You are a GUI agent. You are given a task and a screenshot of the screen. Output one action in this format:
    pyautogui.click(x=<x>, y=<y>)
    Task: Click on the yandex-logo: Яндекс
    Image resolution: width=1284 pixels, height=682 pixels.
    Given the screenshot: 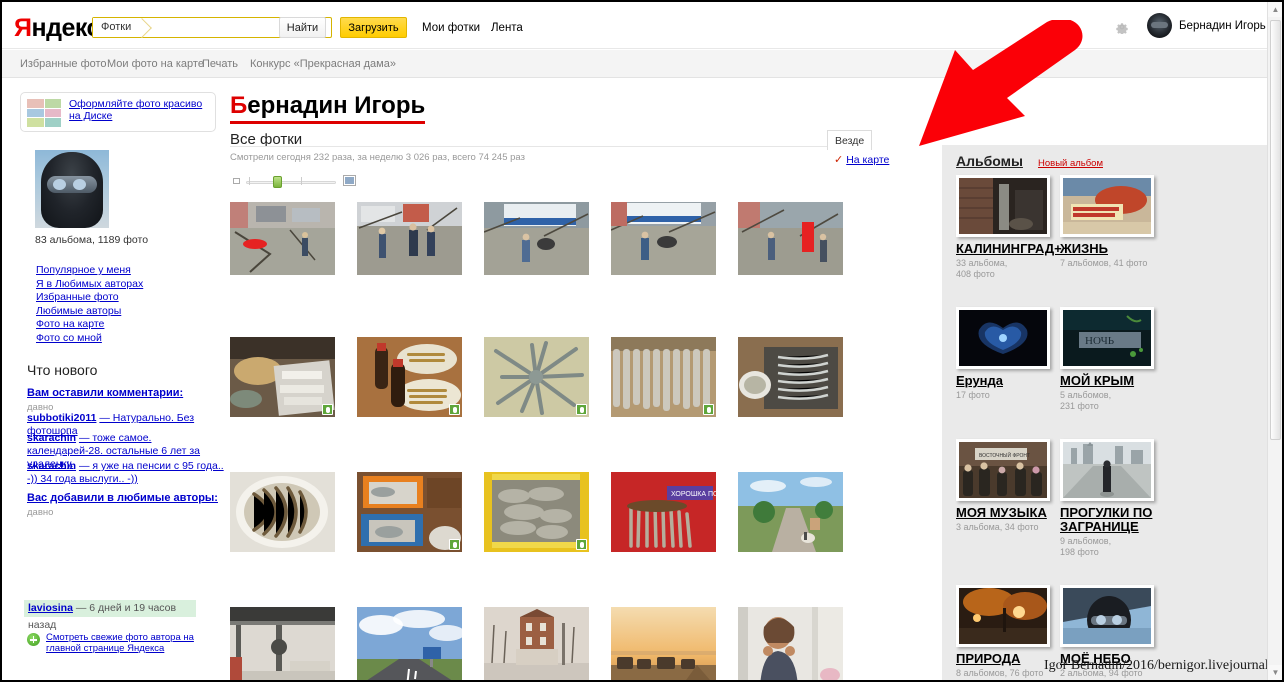 What is the action you would take?
    pyautogui.click(x=57, y=28)
    